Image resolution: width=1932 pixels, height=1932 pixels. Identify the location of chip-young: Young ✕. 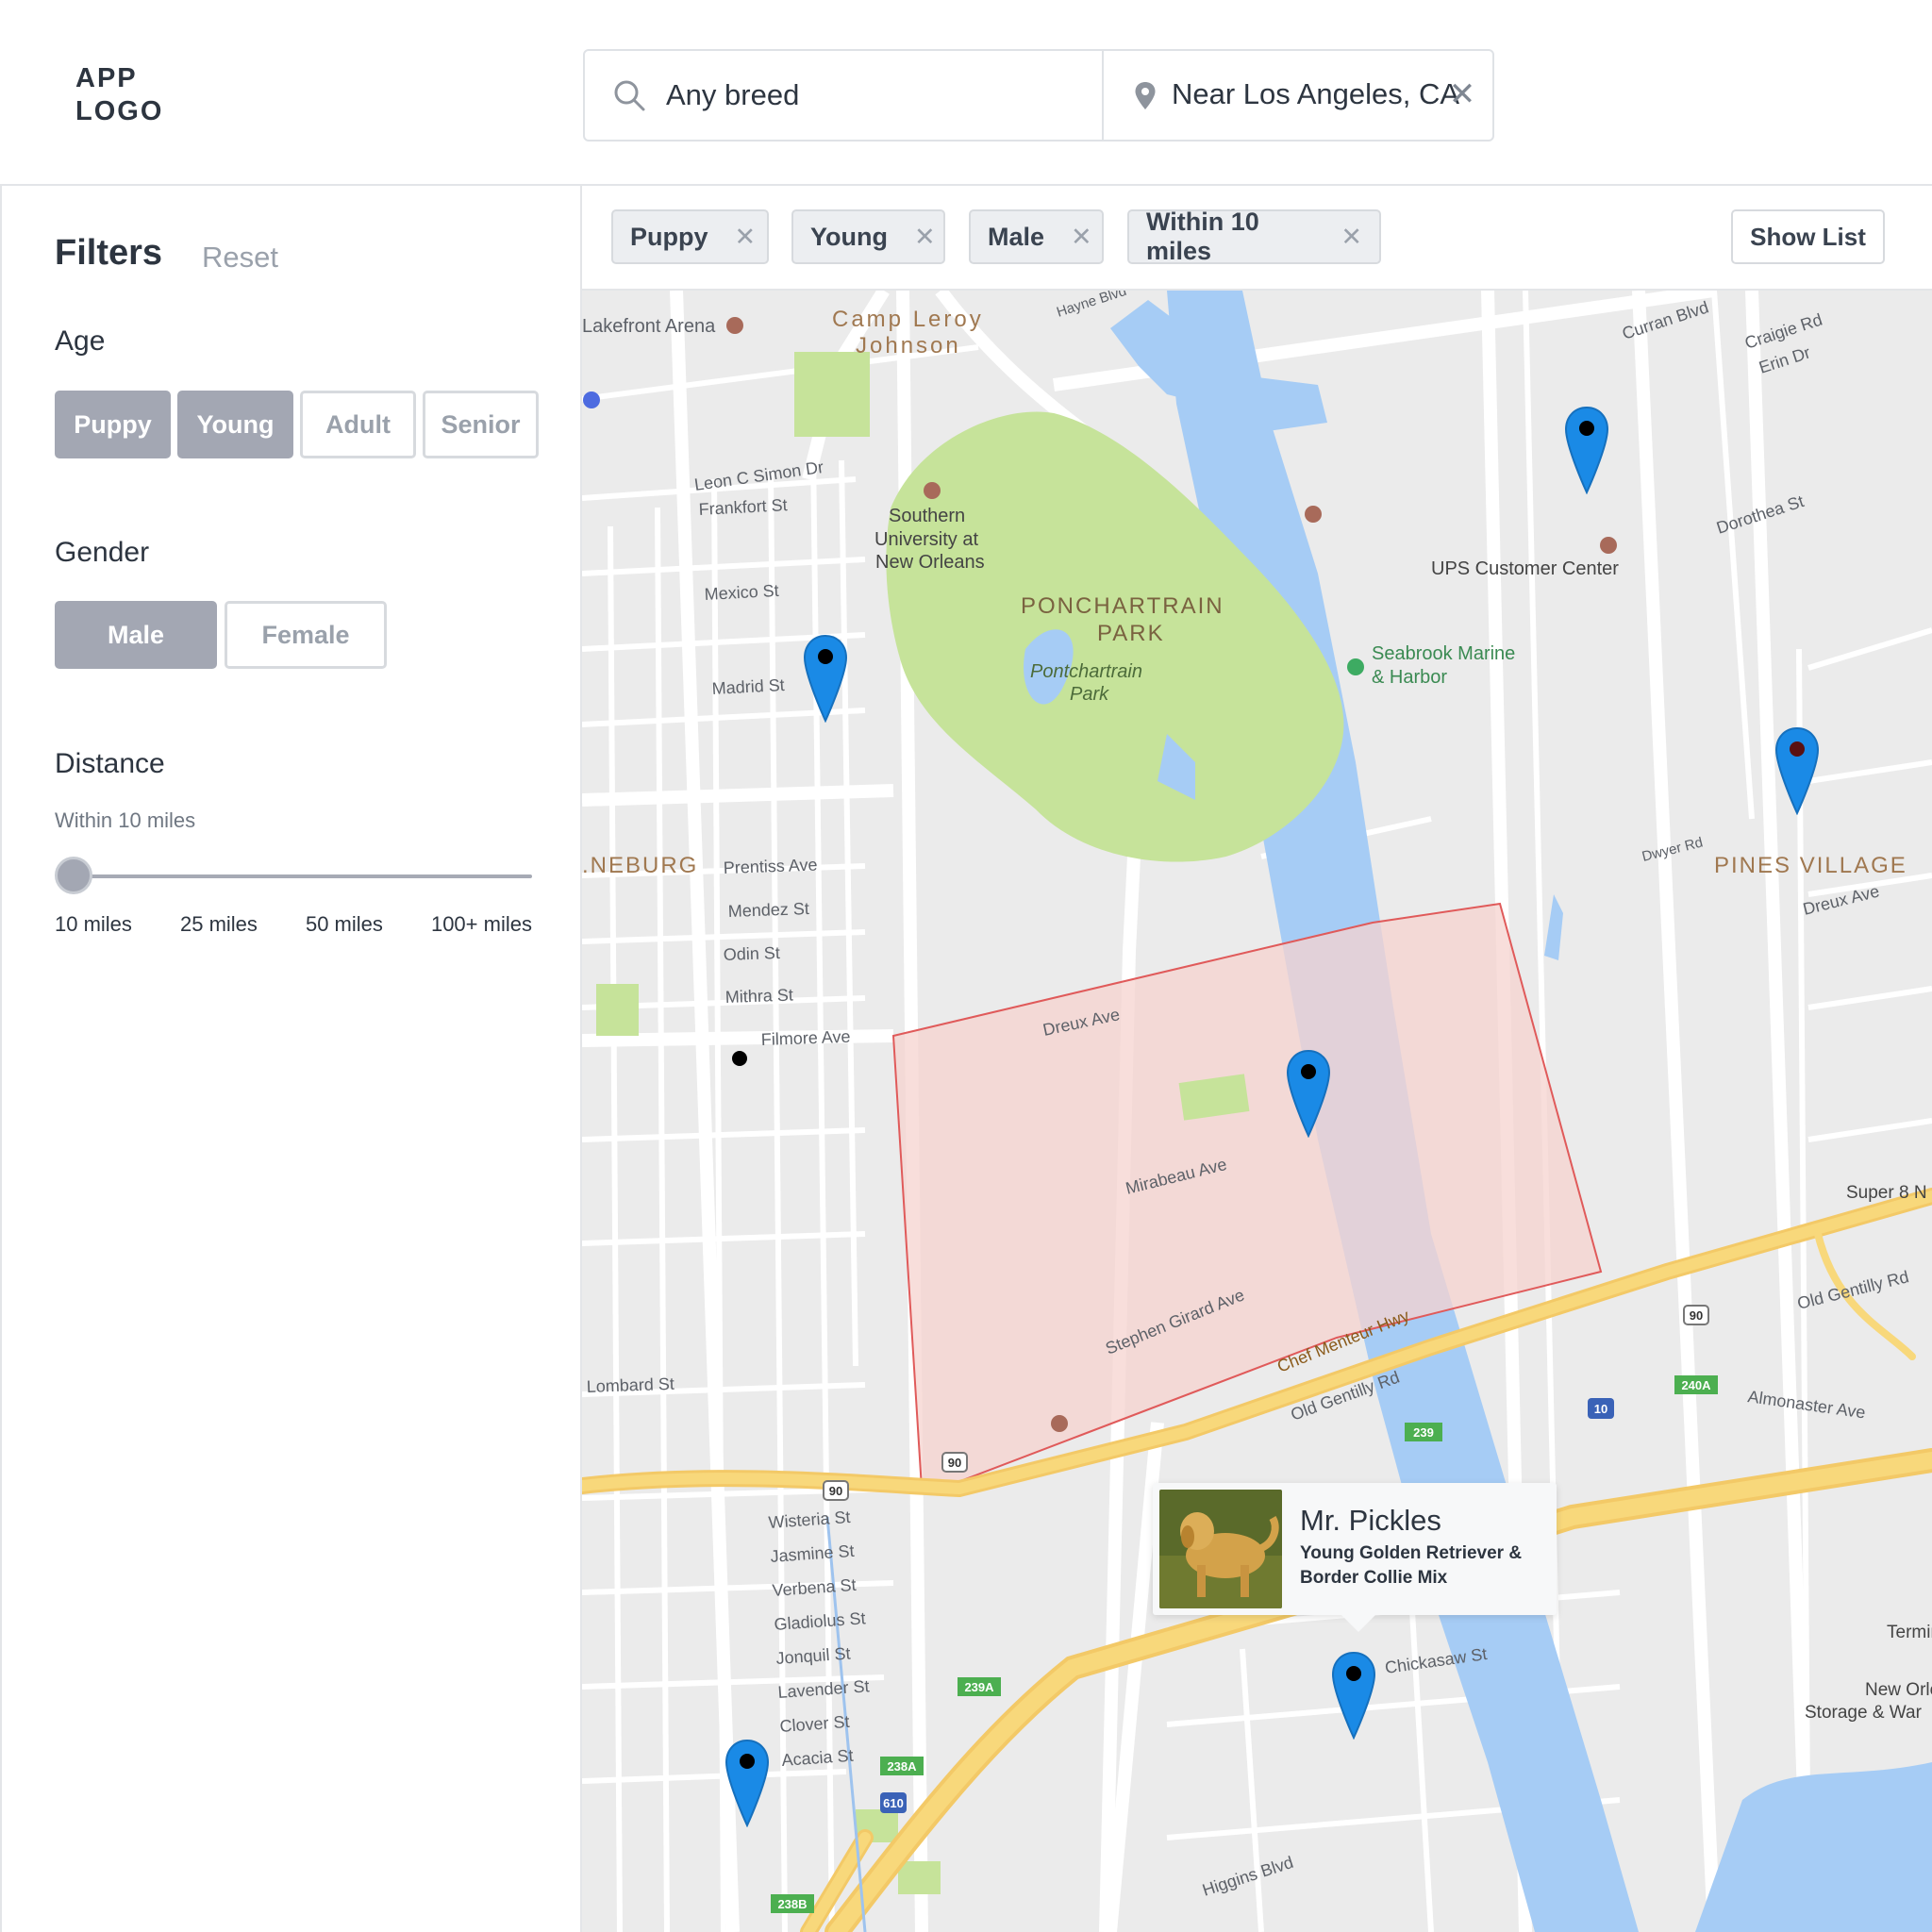
(868, 236).